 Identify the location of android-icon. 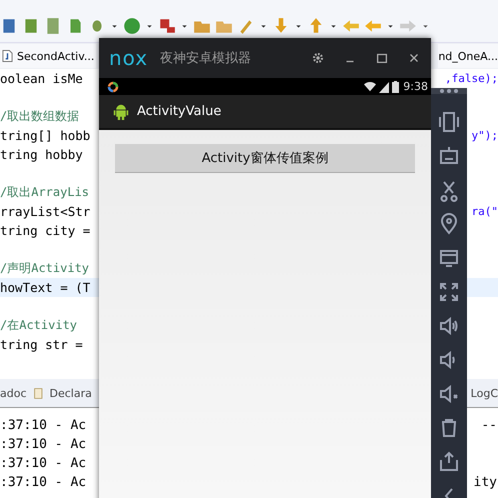
(121, 111).